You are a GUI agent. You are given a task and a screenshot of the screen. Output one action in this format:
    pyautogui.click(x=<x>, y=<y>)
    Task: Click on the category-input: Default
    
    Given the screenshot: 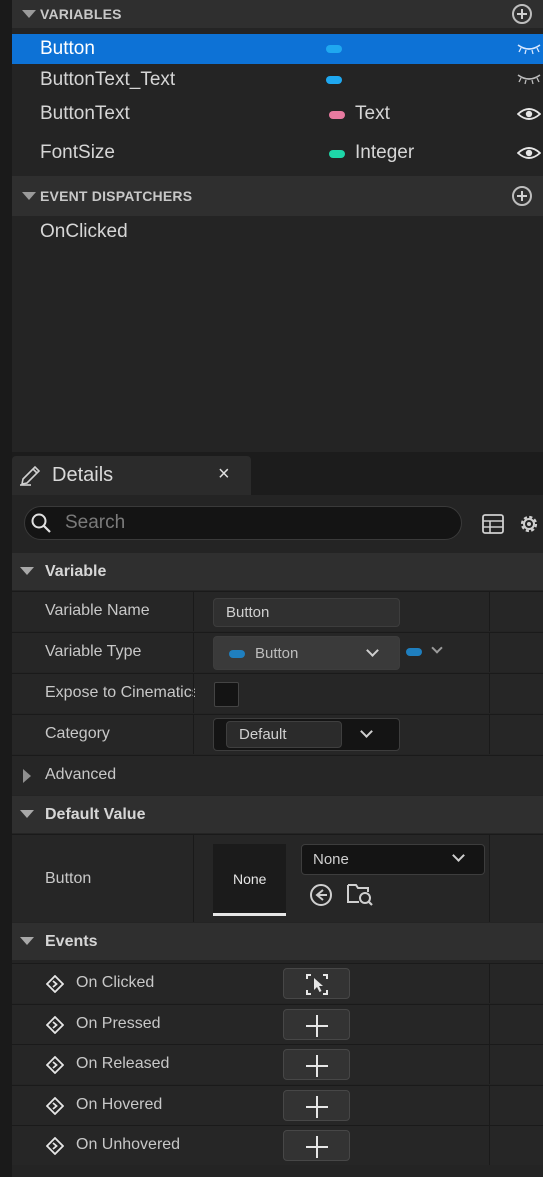 What is the action you would take?
    pyautogui.click(x=284, y=734)
    